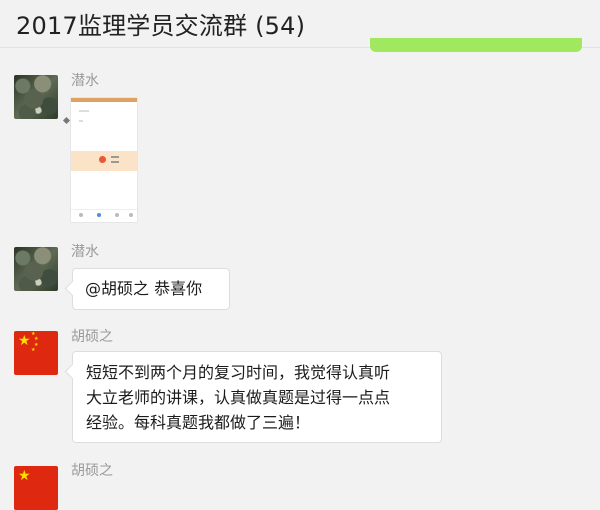 The image size is (600, 510). What do you see at coordinates (104, 100) in the screenshot?
I see `thumbnail-status-bar` at bounding box center [104, 100].